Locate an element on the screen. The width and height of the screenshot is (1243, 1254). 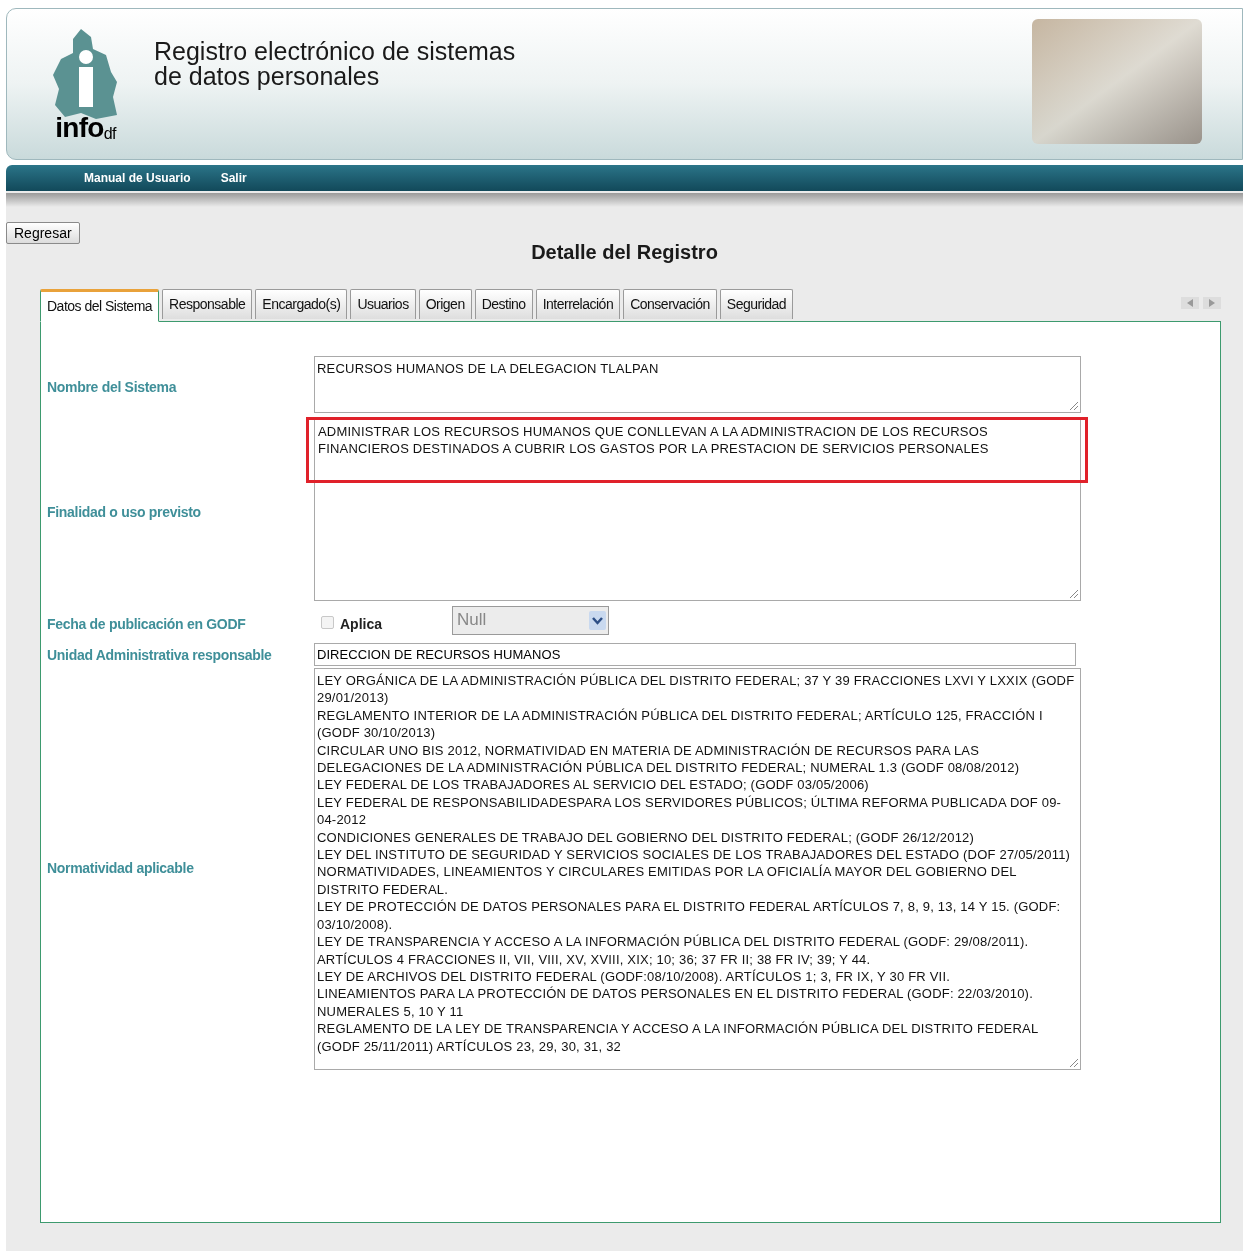
tab: Origen is located at coordinates (445, 304).